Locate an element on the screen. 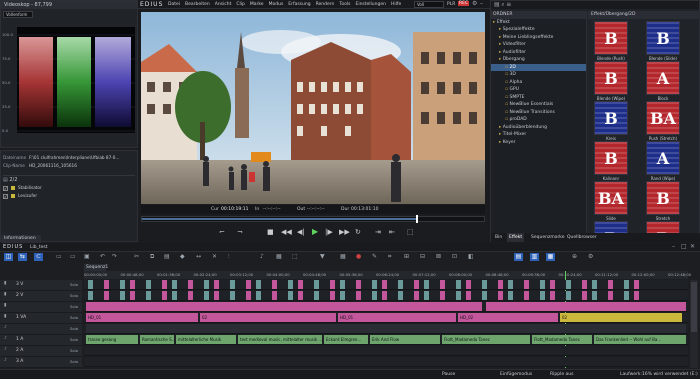  layer-row: ✓ Stabilisator is located at coordinates (69, 188).